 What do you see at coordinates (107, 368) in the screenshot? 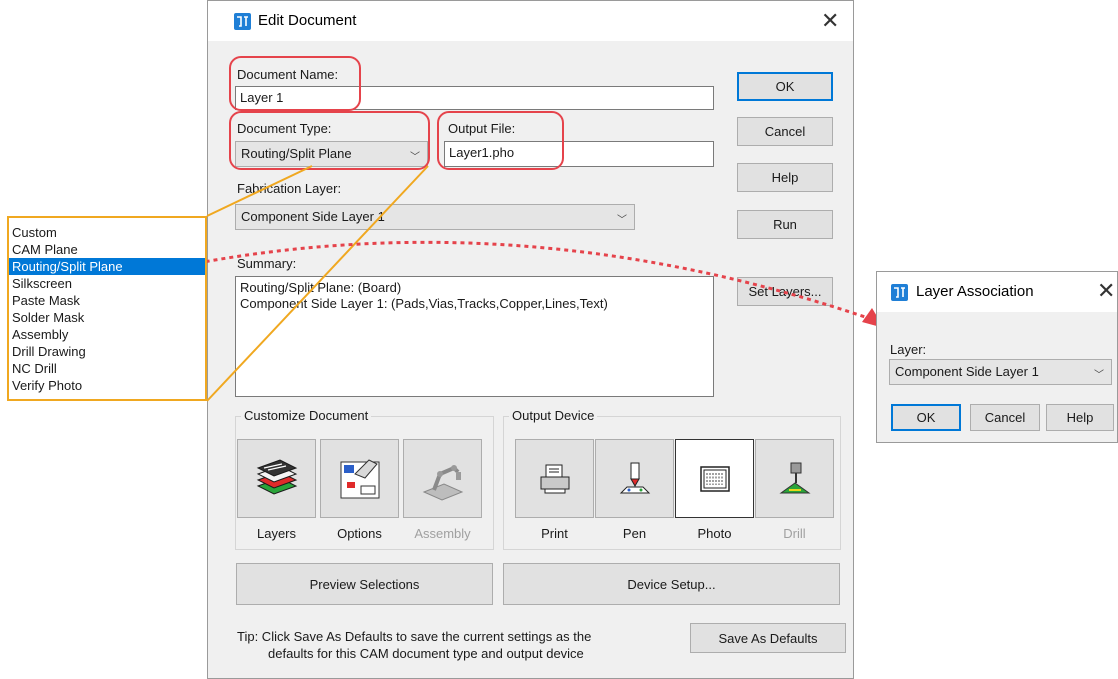
I see `list-item: NC Drill` at bounding box center [107, 368].